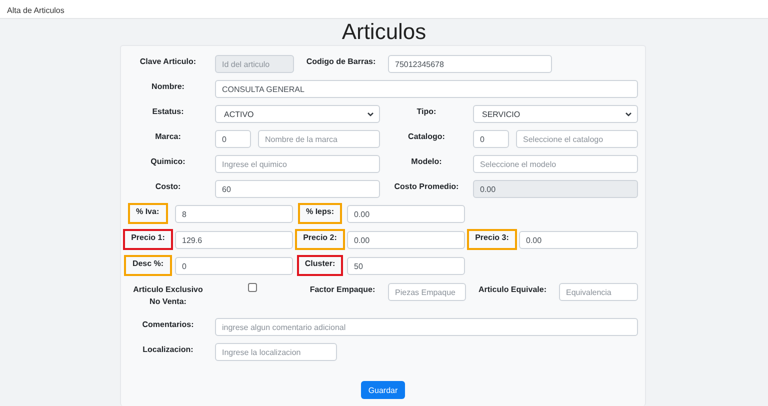 The image size is (768, 406). Describe the element at coordinates (320, 213) in the screenshot. I see `field-label: % Ieps:` at that location.